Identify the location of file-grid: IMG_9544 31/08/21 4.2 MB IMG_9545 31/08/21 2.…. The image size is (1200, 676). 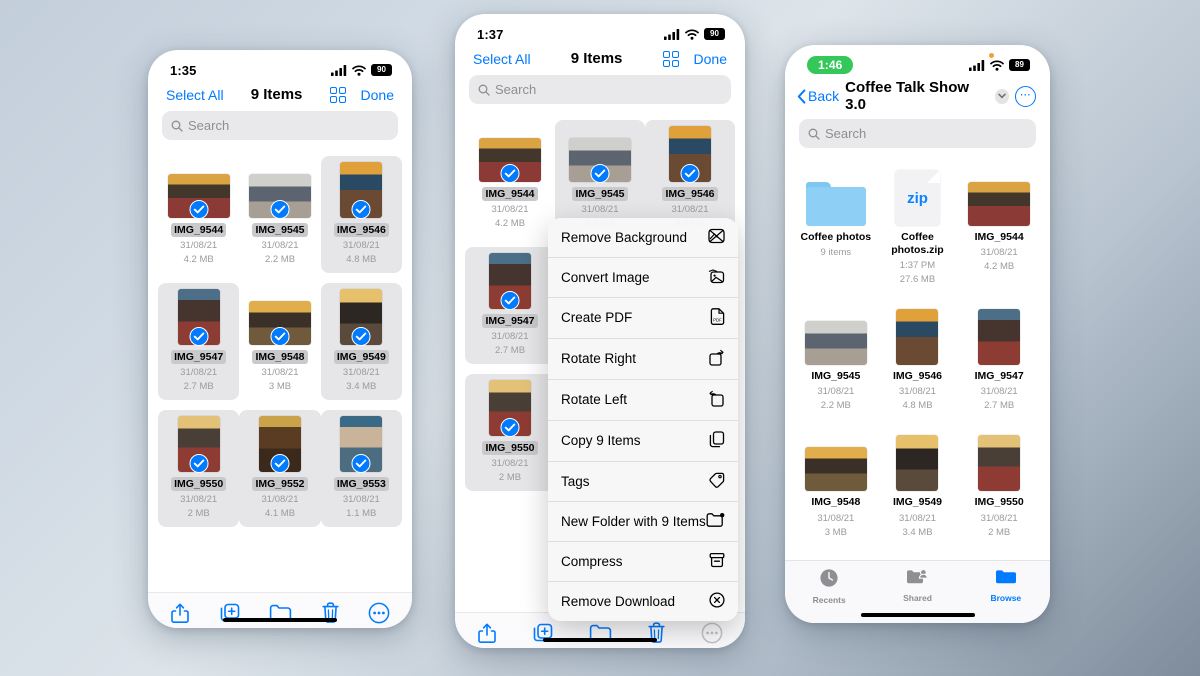
(280, 338).